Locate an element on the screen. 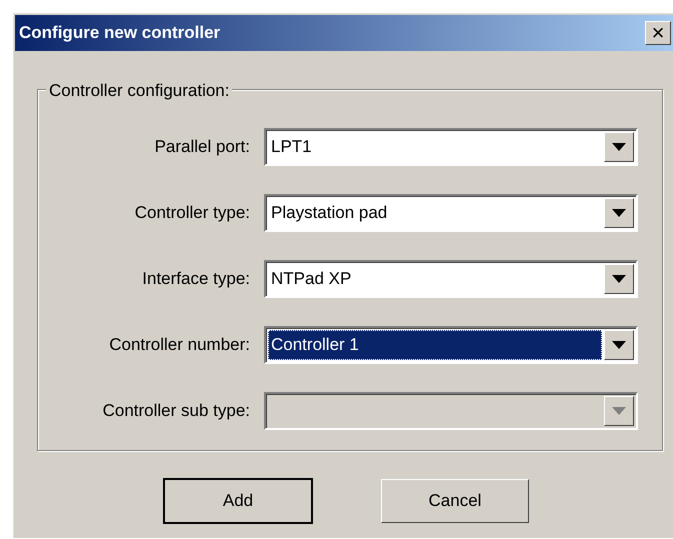 Image resolution: width=673 pixels, height=539 pixels. window-title: Configure new controller is located at coordinates (119, 33).